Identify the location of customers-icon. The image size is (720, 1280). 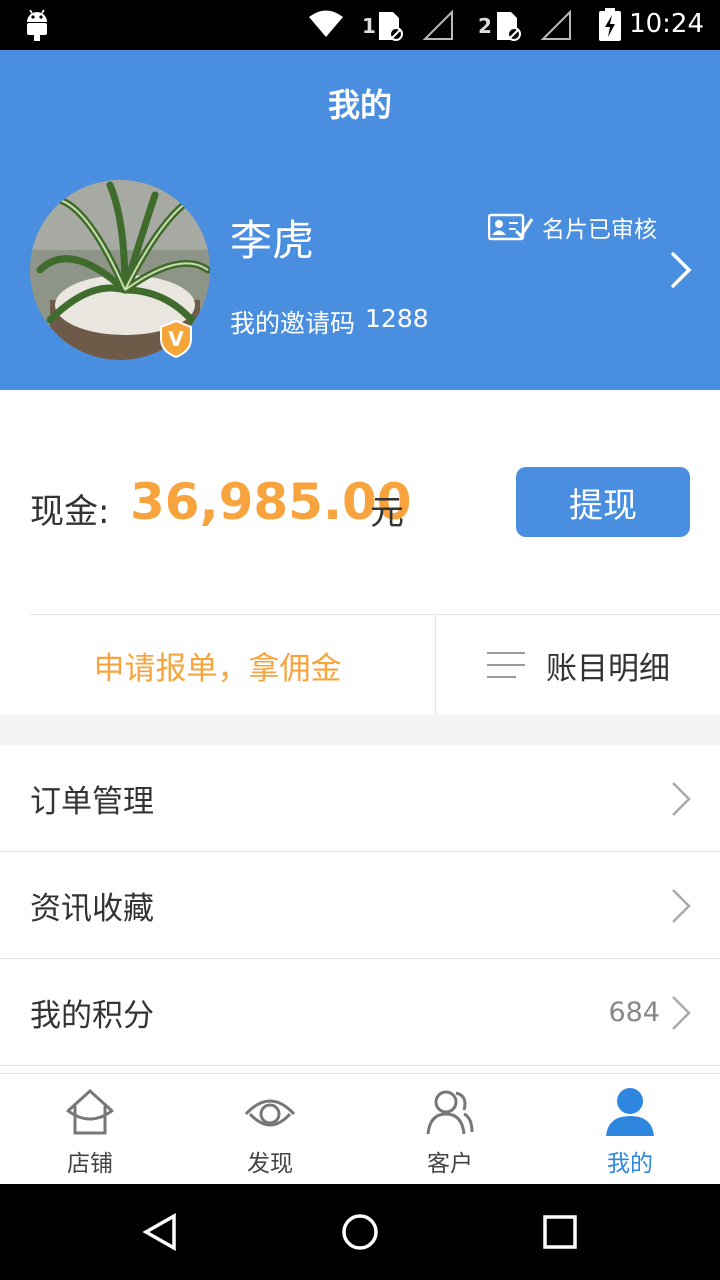
(450, 1112).